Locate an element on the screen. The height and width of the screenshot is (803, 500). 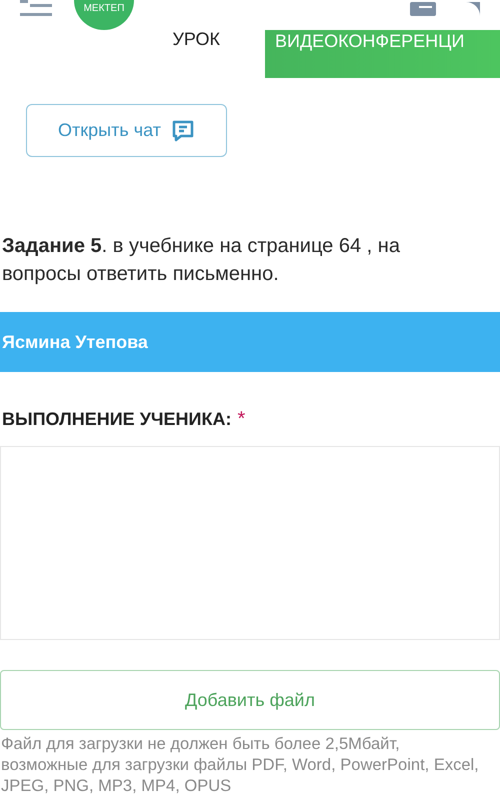
lesson-tab: УРОК is located at coordinates (110, 54).